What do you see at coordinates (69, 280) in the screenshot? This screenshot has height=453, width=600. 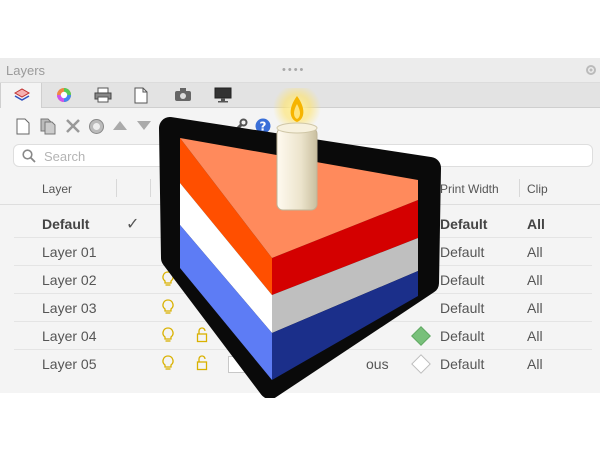 I see `layer-name: Layer 02` at bounding box center [69, 280].